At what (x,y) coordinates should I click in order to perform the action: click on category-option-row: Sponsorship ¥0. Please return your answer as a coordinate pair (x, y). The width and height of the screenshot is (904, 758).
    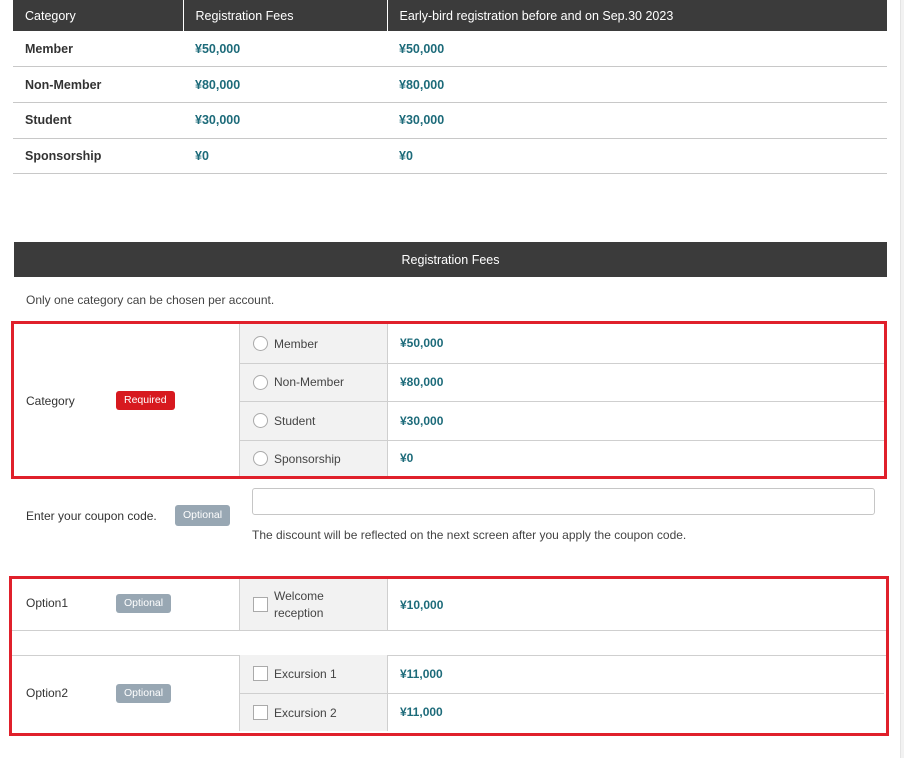
    Looking at the image, I should click on (561, 457).